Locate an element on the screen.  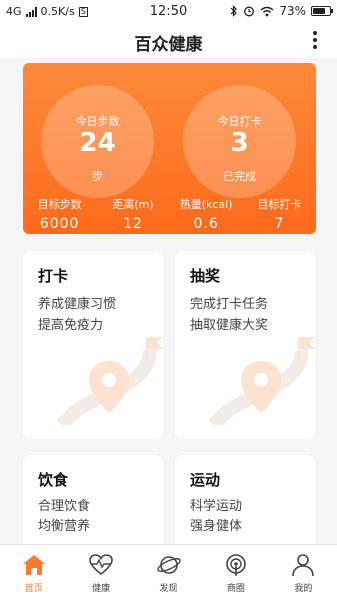
home-icon is located at coordinates (33, 565).